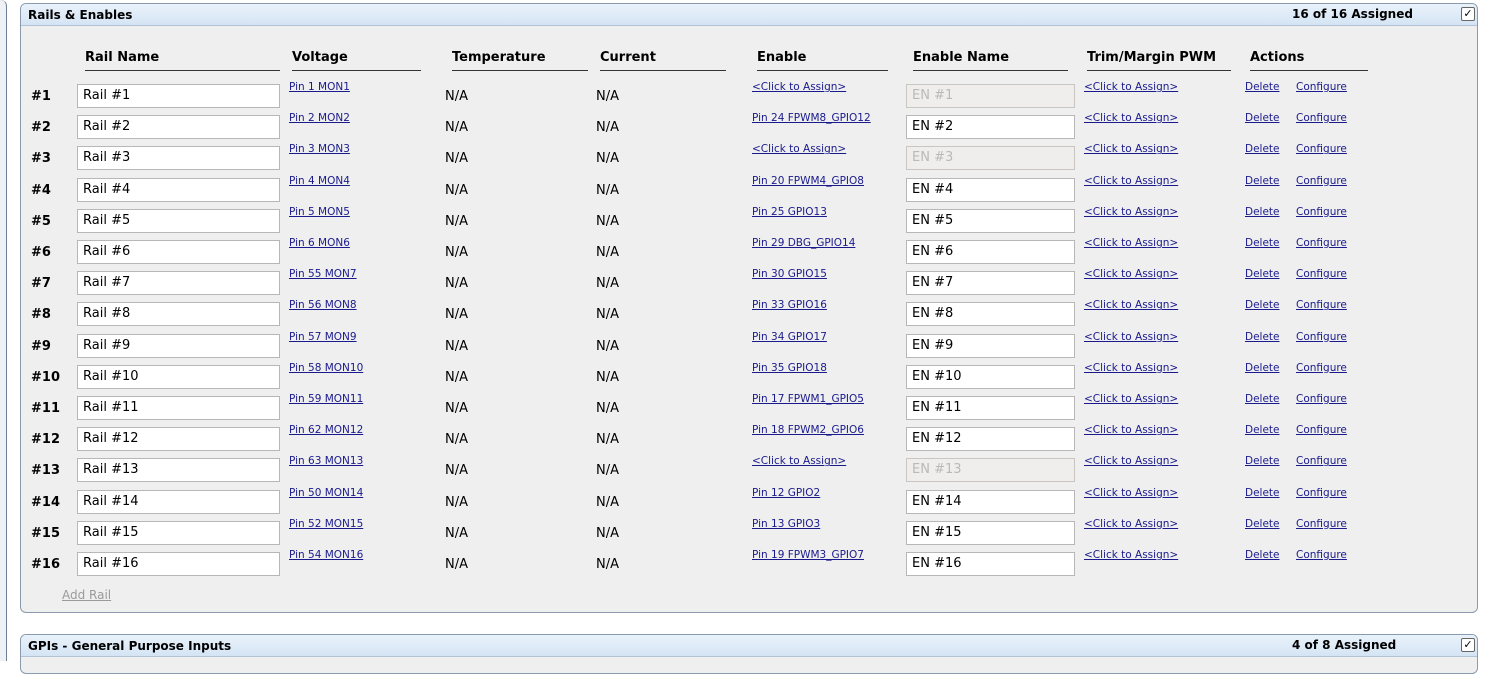 Image resolution: width=1489 pixels, height=674 pixels. Describe the element at coordinates (323, 274) in the screenshot. I see `voltage-pin-link: Pin 55 MON7` at that location.